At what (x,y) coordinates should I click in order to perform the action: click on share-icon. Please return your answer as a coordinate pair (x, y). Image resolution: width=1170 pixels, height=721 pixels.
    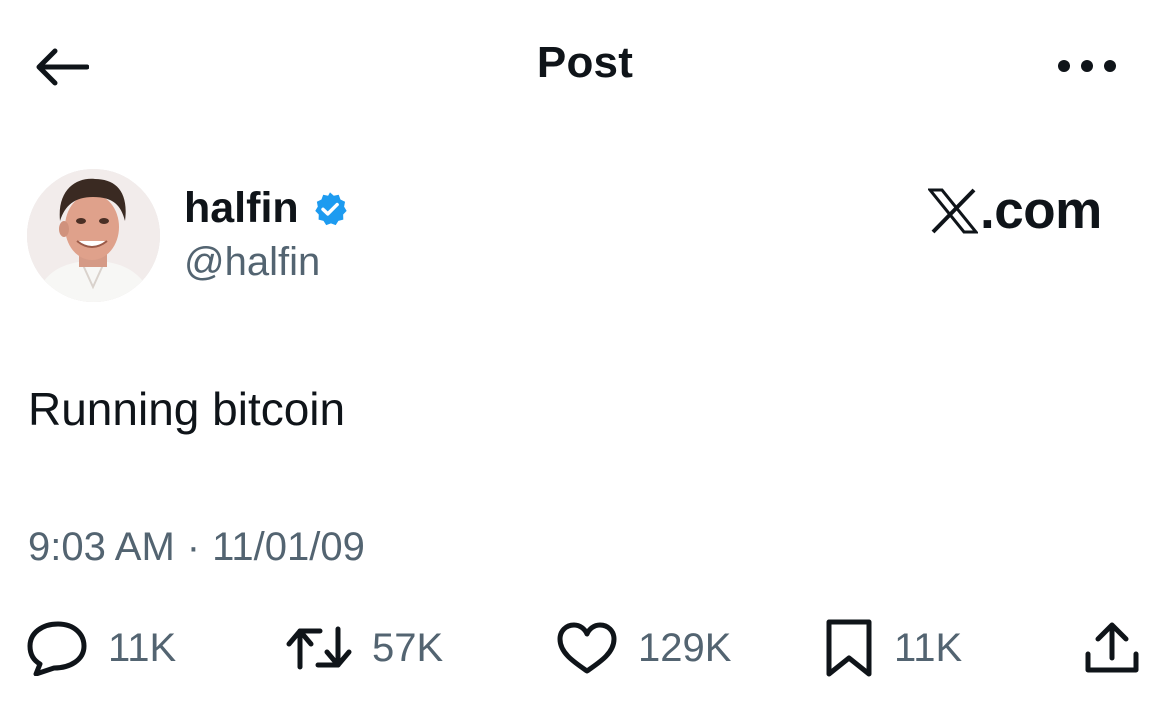
    Looking at the image, I should click on (1112, 647).